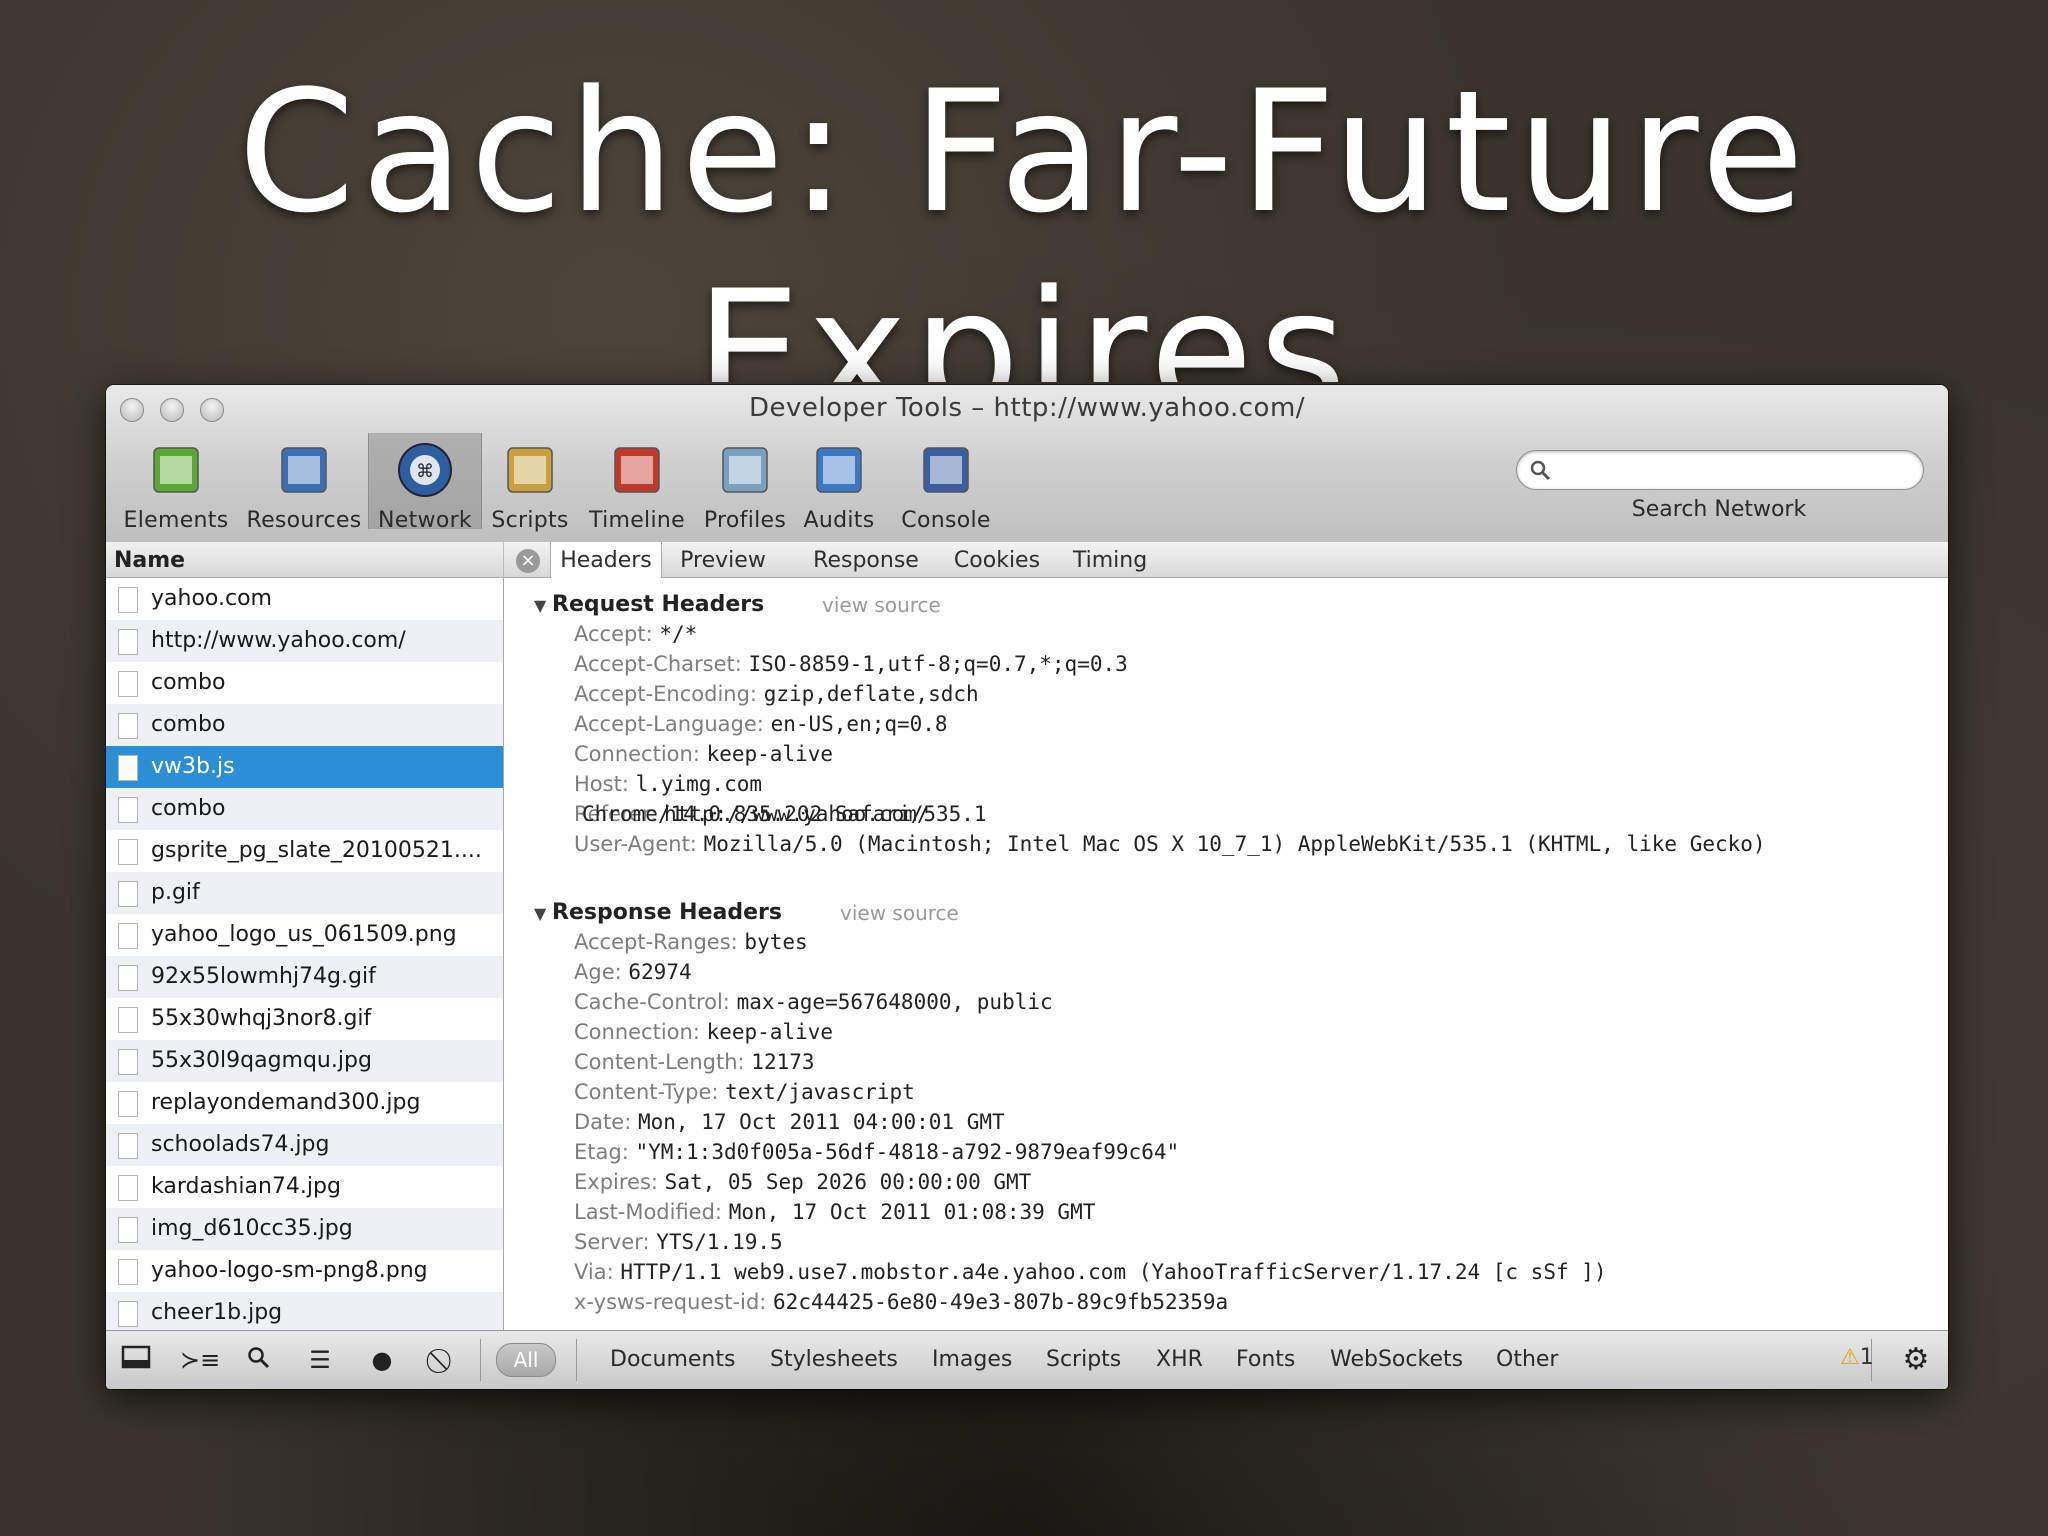 The width and height of the screenshot is (2048, 1536). Describe the element at coordinates (881, 605) in the screenshot. I see `request-view-source-link: view source` at that location.